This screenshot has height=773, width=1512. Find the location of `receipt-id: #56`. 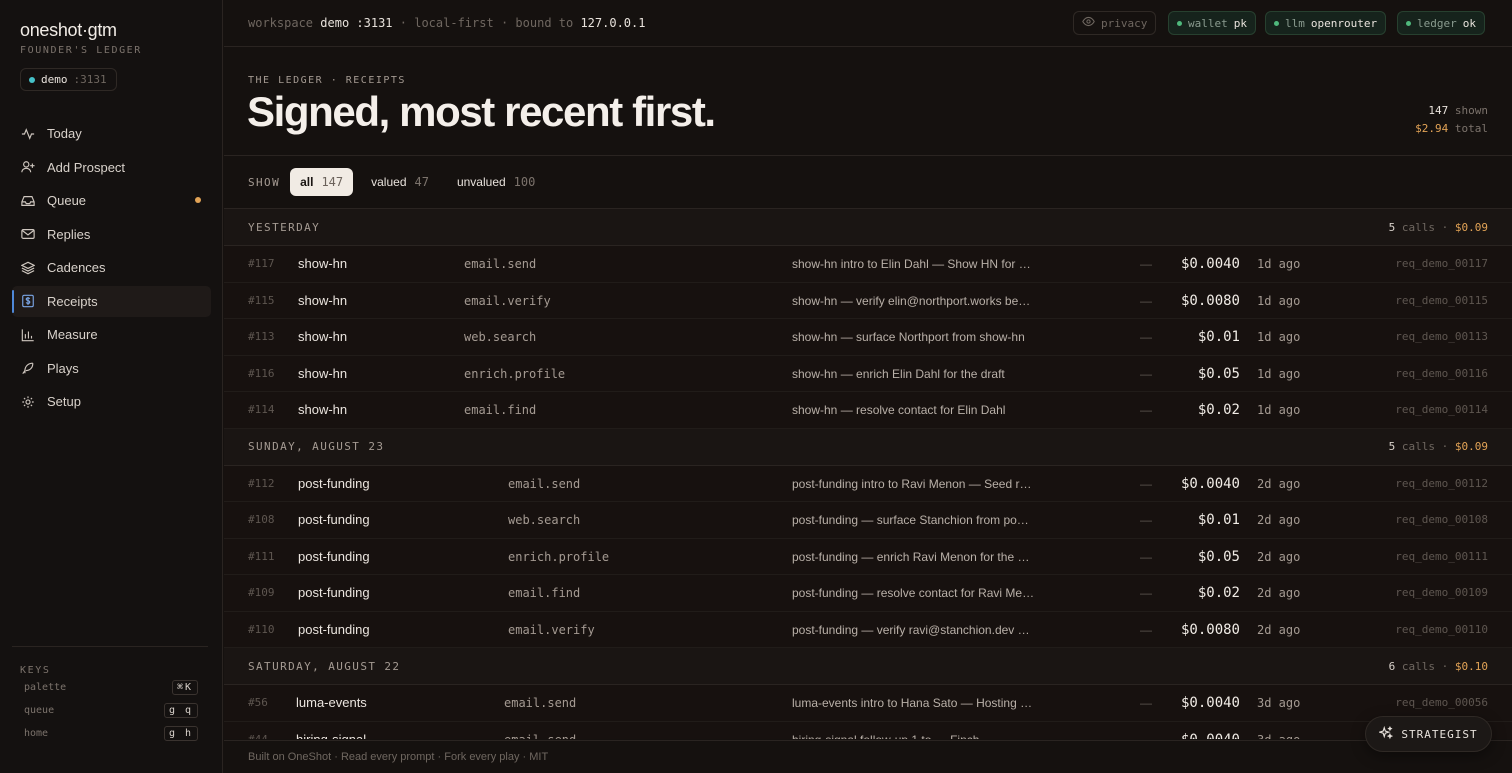

receipt-id: #56 is located at coordinates (258, 702).